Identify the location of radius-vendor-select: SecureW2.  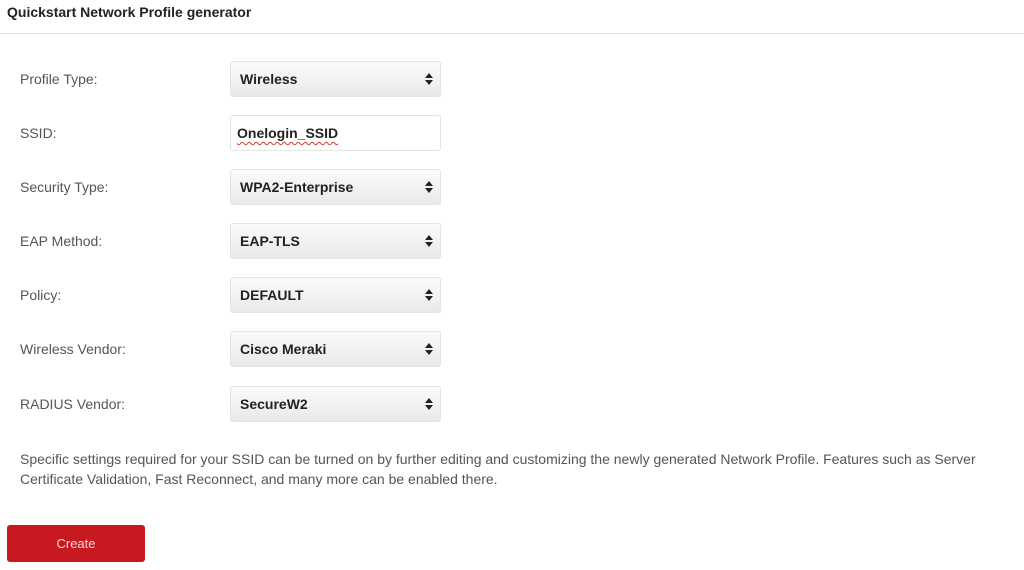
(335, 404).